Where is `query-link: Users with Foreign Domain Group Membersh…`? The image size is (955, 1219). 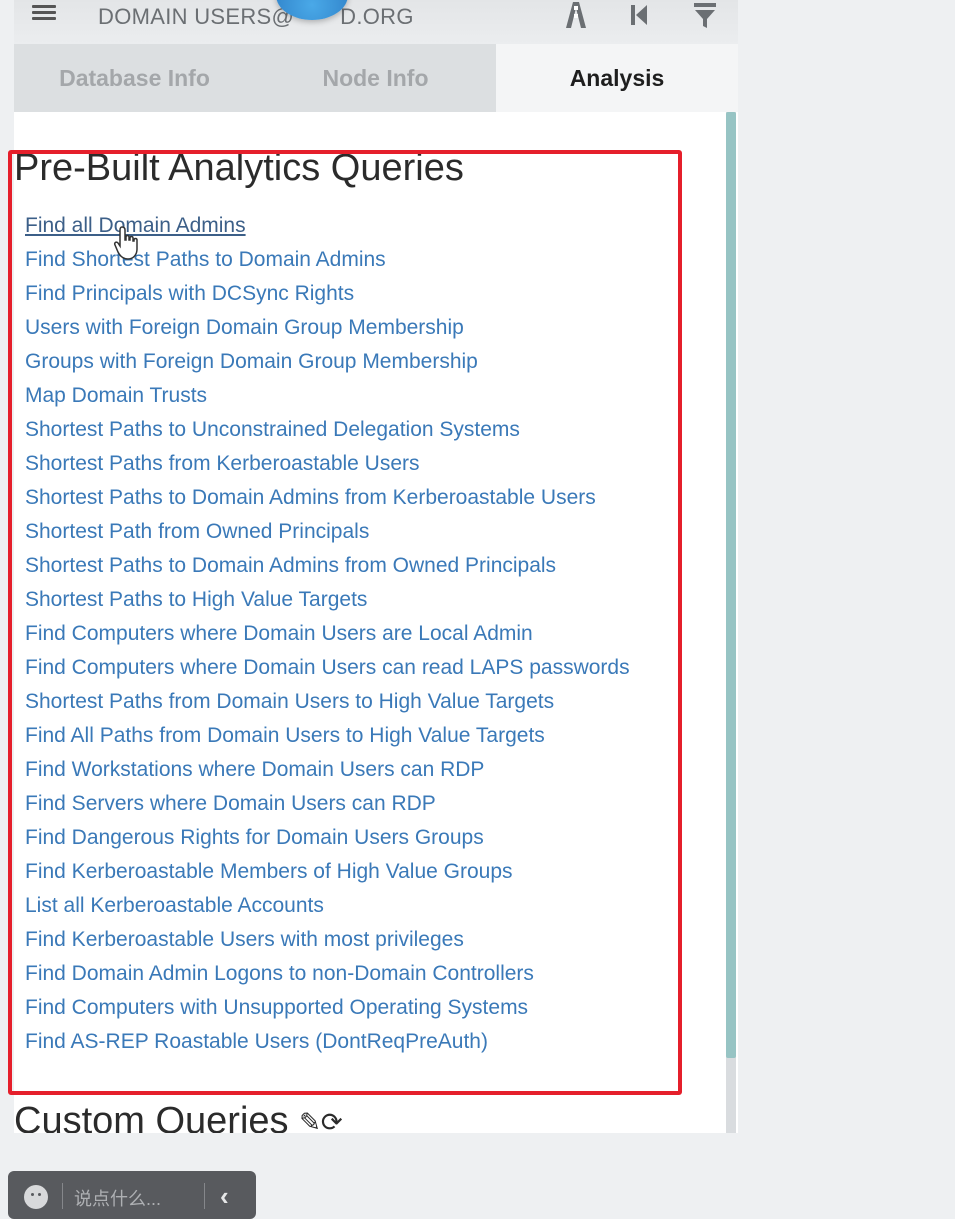 query-link: Users with Foreign Domain Group Membersh… is located at coordinates (327, 330).